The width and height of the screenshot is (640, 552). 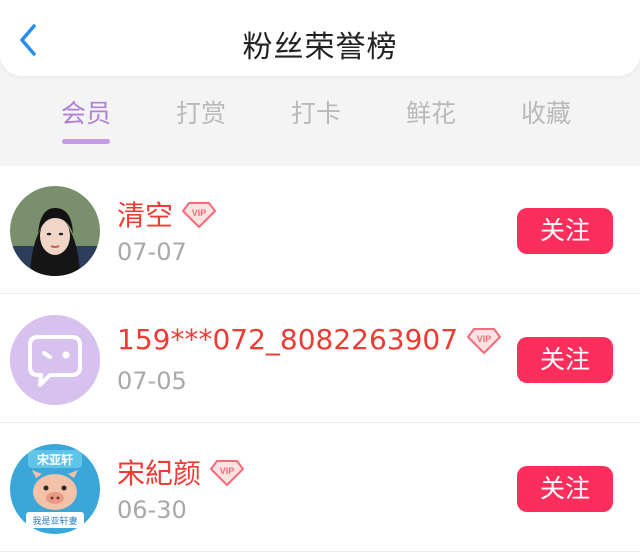 What do you see at coordinates (430, 113) in the screenshot?
I see `tab-label: 鲜花` at bounding box center [430, 113].